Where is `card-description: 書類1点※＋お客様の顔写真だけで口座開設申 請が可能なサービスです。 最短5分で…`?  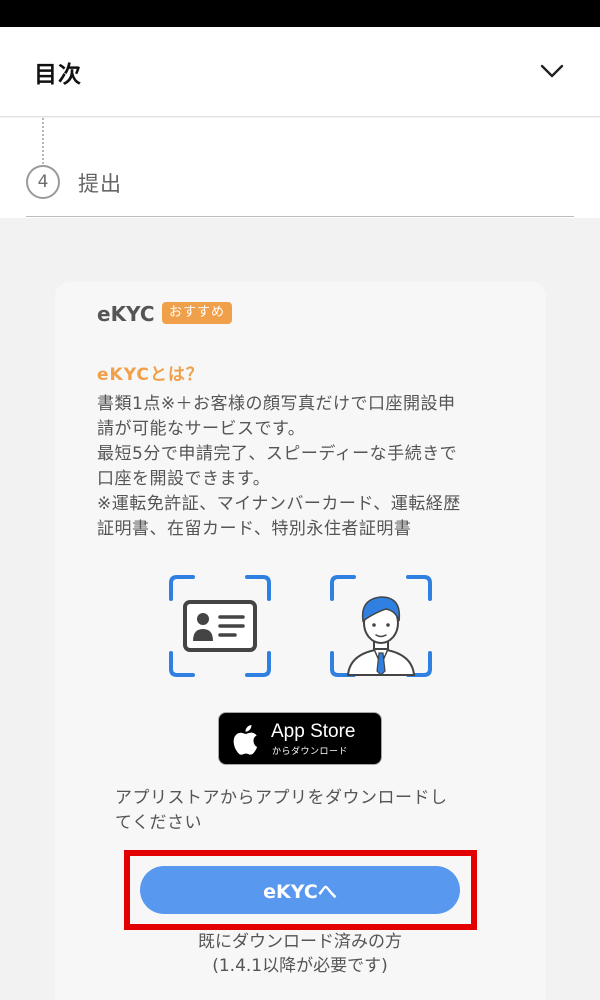 card-description: 書類1点※＋お客様の顔写真だけで口座開設申 請が可能なサービスです。 最短5分で… is located at coordinates (307, 467).